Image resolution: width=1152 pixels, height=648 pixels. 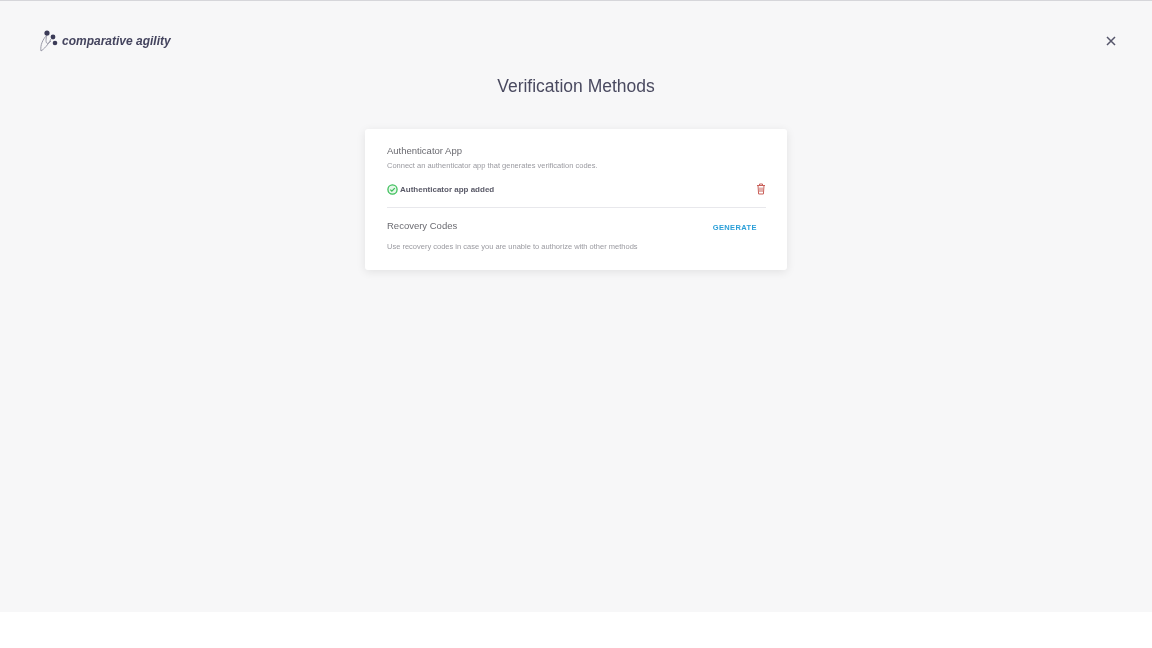 I want to click on close-icon, so click(x=1111, y=41).